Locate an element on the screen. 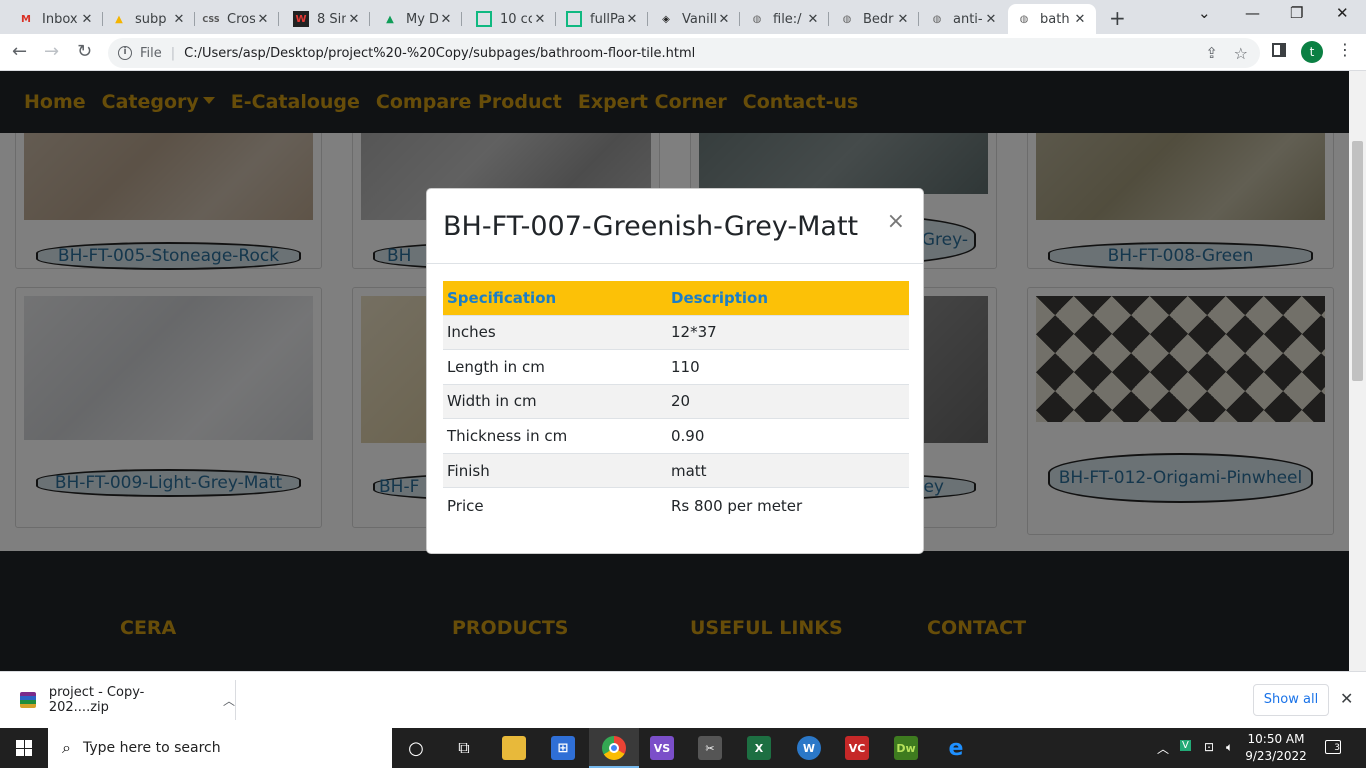 Image resolution: width=1366 pixels, height=768 pixels. drive-icon: ▲ is located at coordinates (119, 19).